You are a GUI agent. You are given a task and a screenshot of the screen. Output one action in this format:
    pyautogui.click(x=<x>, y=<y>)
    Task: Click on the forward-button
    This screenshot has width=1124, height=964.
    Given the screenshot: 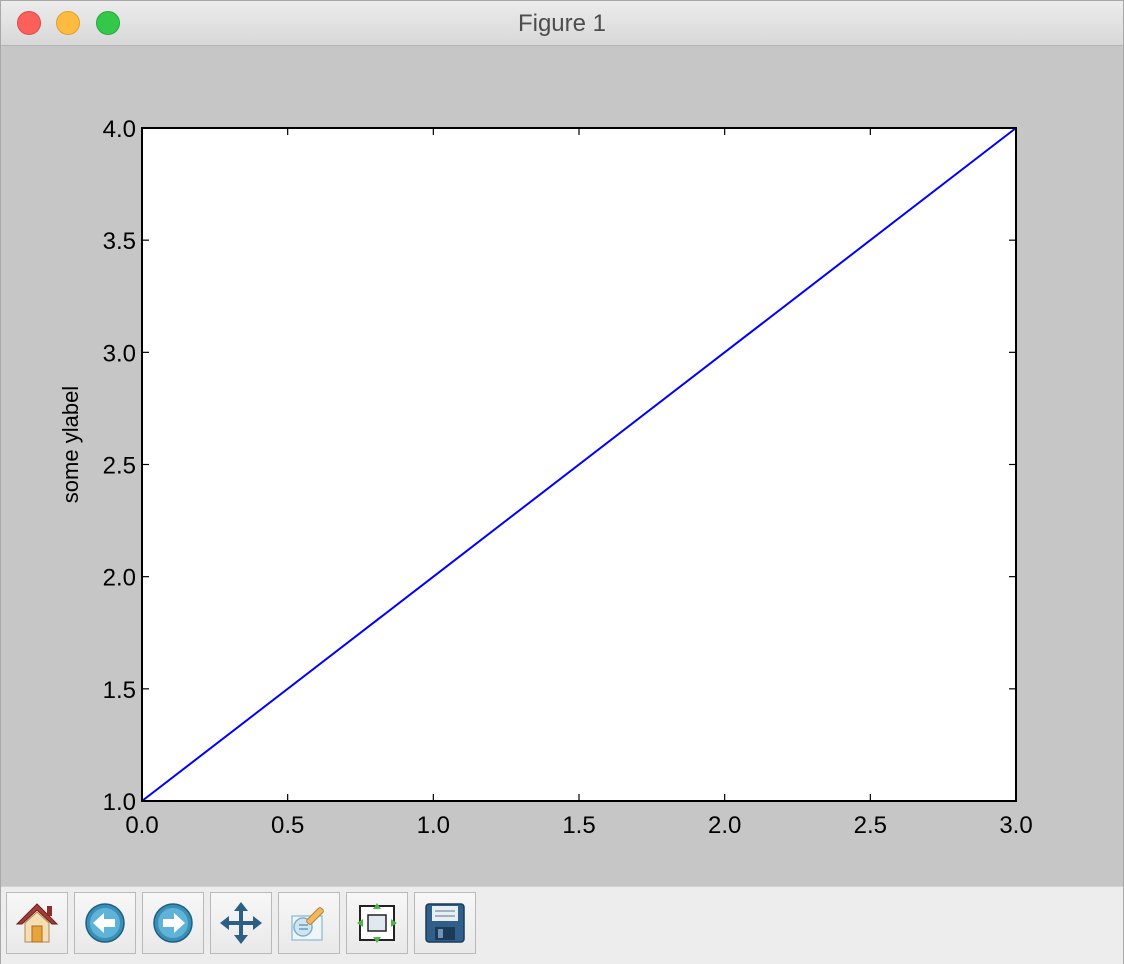 What is the action you would take?
    pyautogui.click(x=173, y=923)
    